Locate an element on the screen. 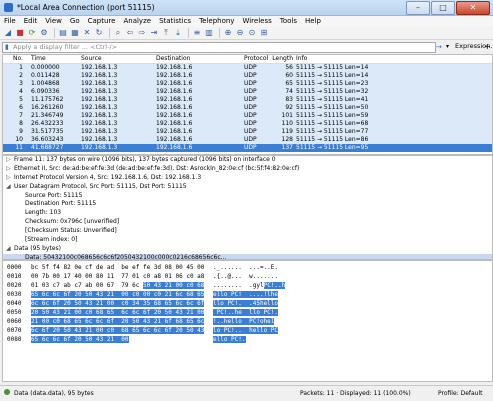 The image size is (493, 401). menu-statistics: Statistics is located at coordinates (175, 21).